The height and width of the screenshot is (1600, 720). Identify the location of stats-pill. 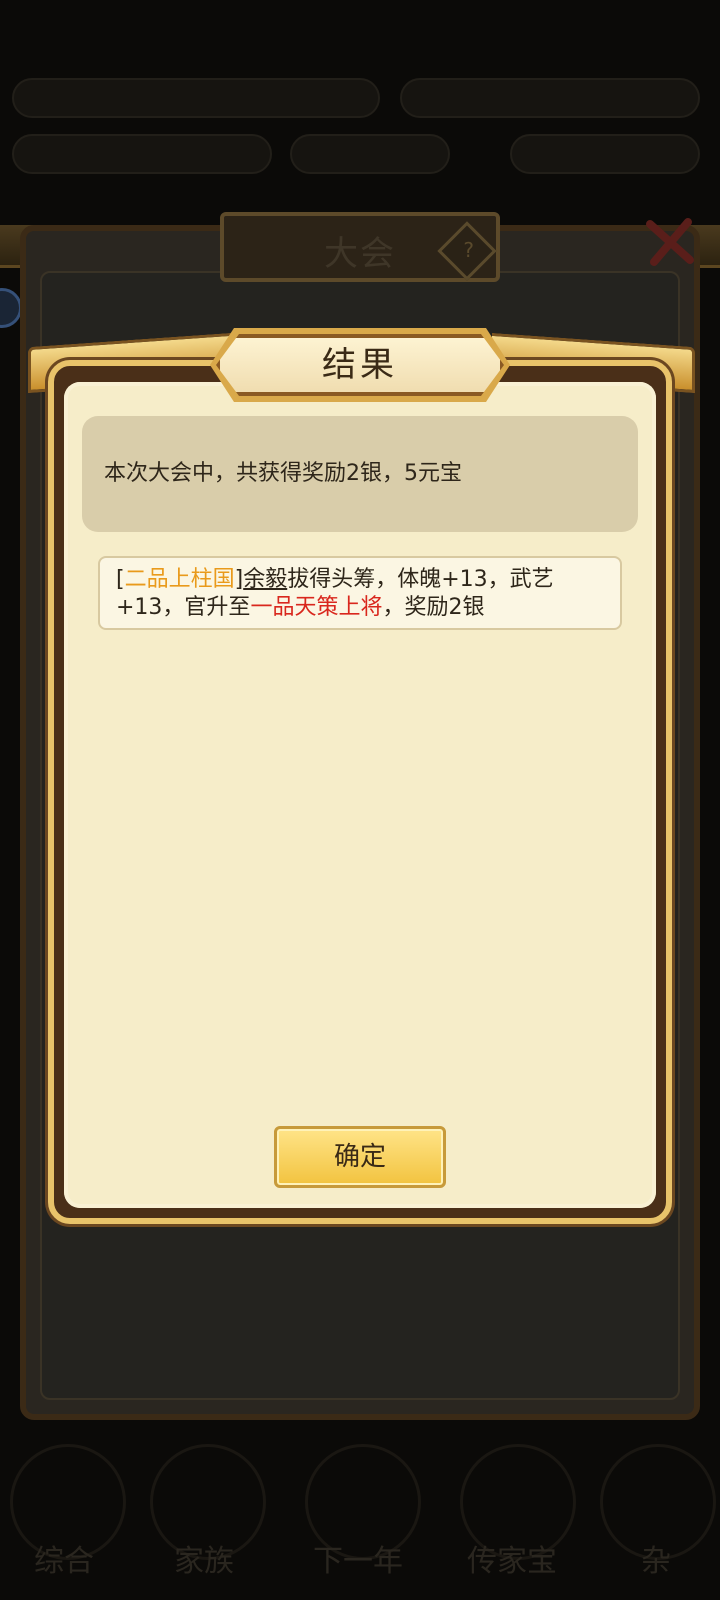
(196, 98).